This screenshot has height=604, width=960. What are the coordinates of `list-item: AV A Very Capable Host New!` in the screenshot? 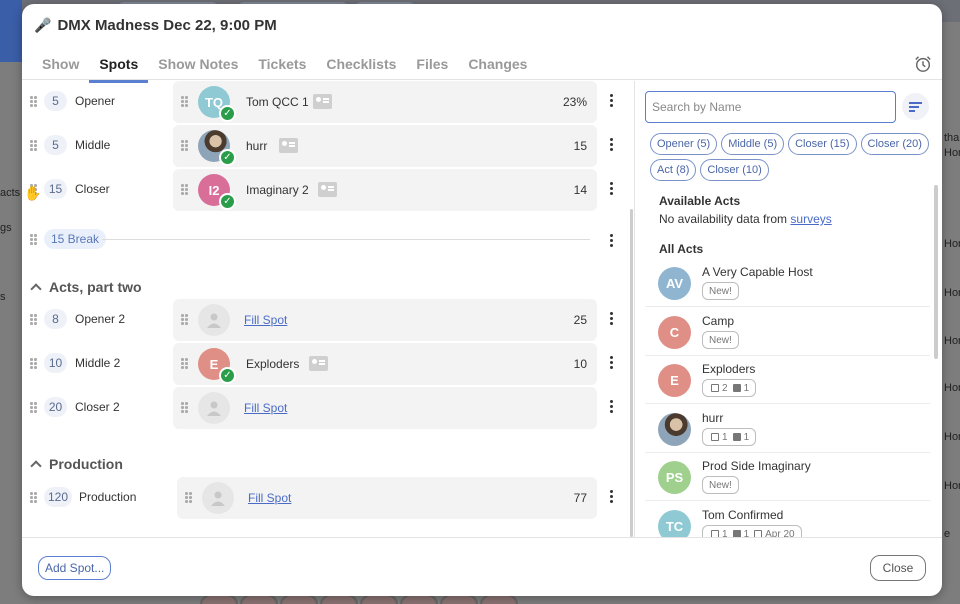 It's located at (787, 283).